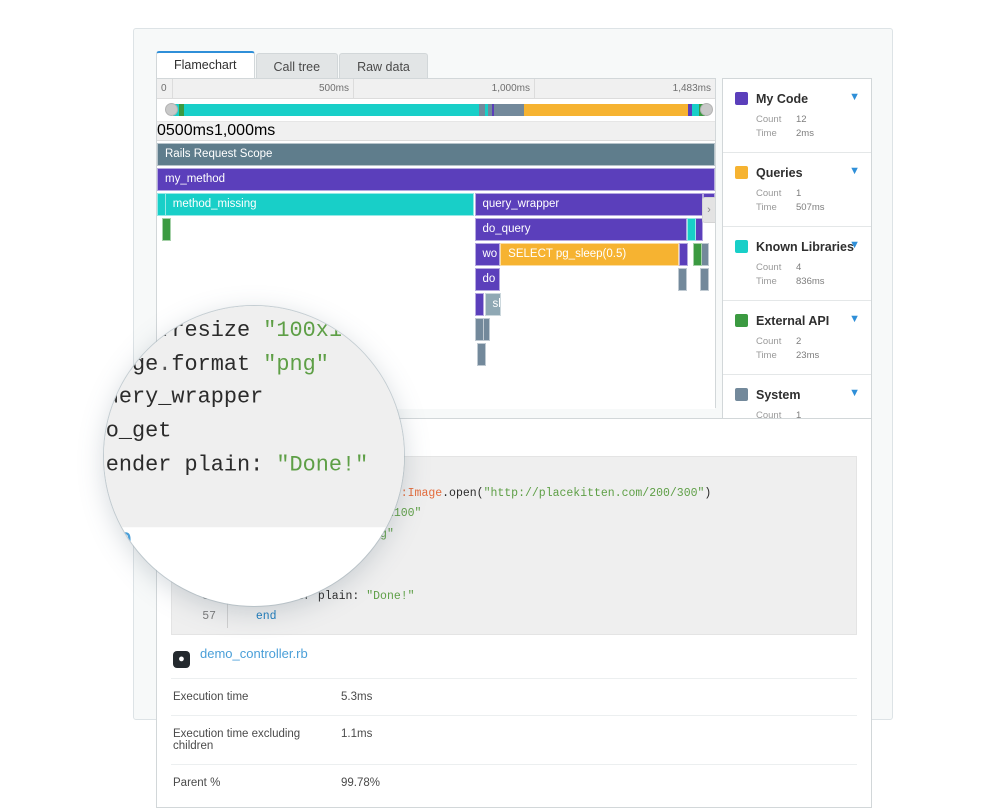 The width and height of the screenshot is (993, 808). Describe the element at coordinates (308, 534) in the screenshot. I see `code-token: .` at that location.